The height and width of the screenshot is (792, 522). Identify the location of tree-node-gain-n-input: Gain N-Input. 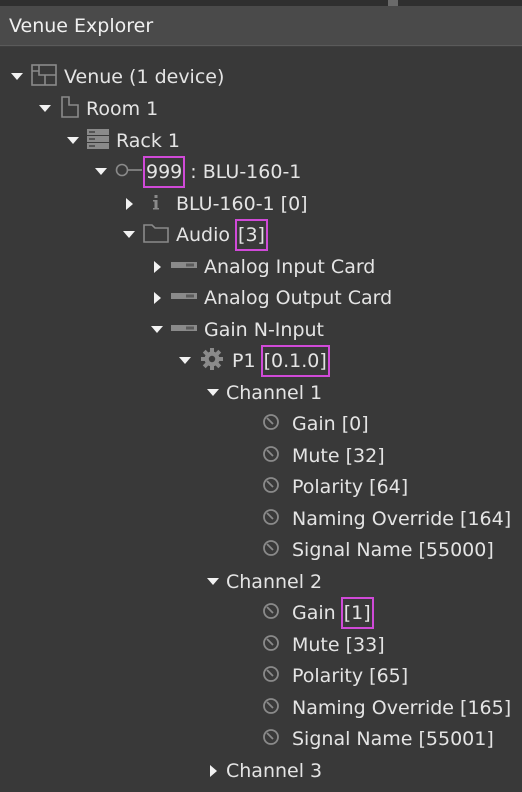
(237, 330).